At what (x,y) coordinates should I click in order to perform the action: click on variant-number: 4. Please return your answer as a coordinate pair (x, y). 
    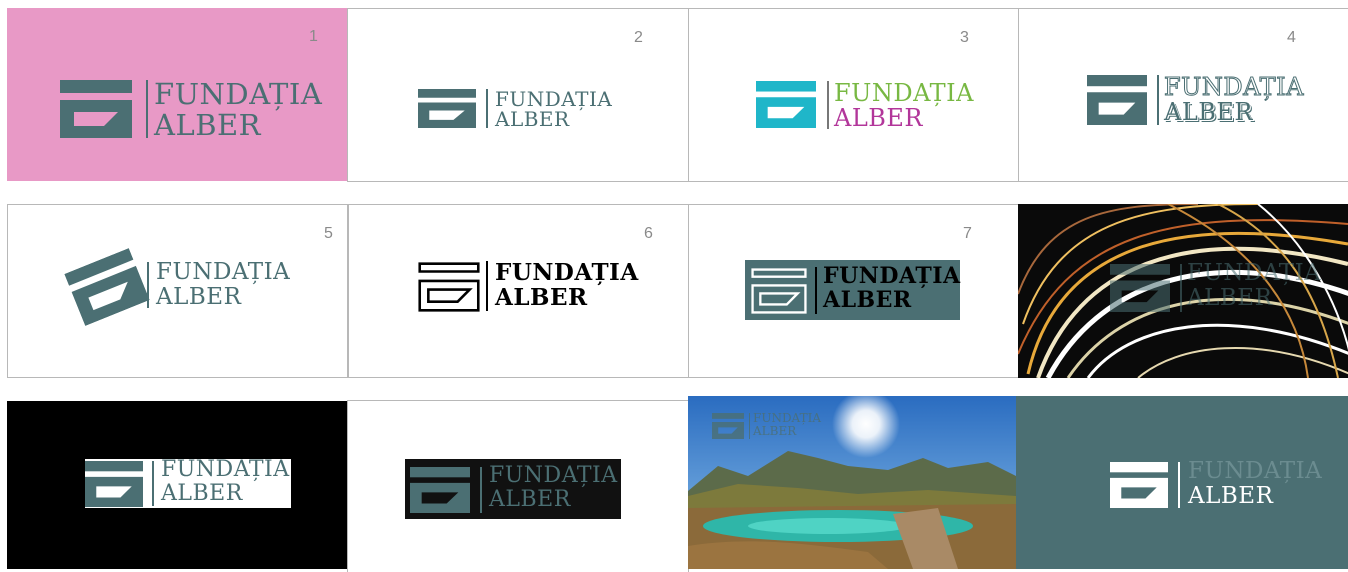
    Looking at the image, I should click on (1291, 37).